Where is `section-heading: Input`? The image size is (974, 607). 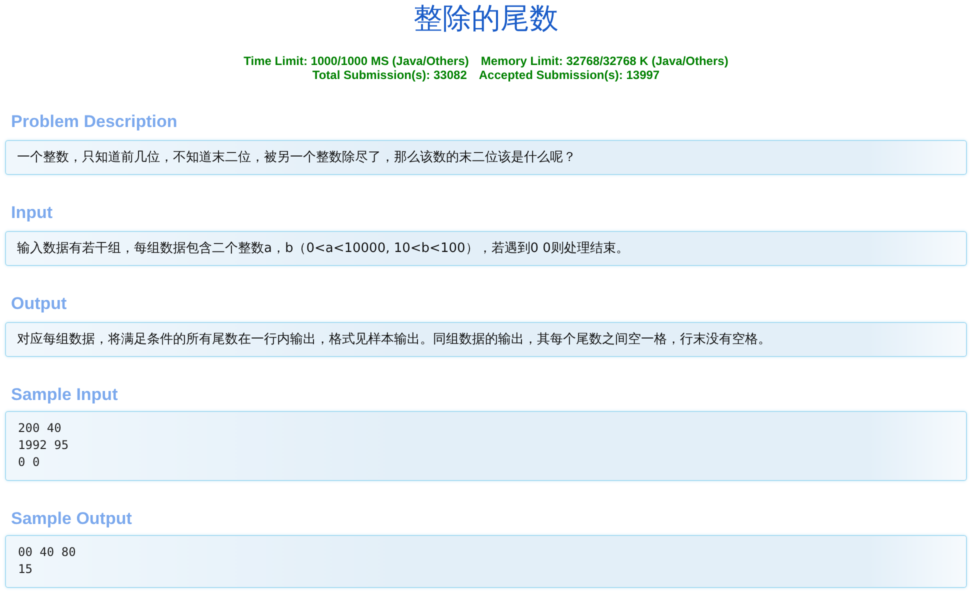 section-heading: Input is located at coordinates (32, 213).